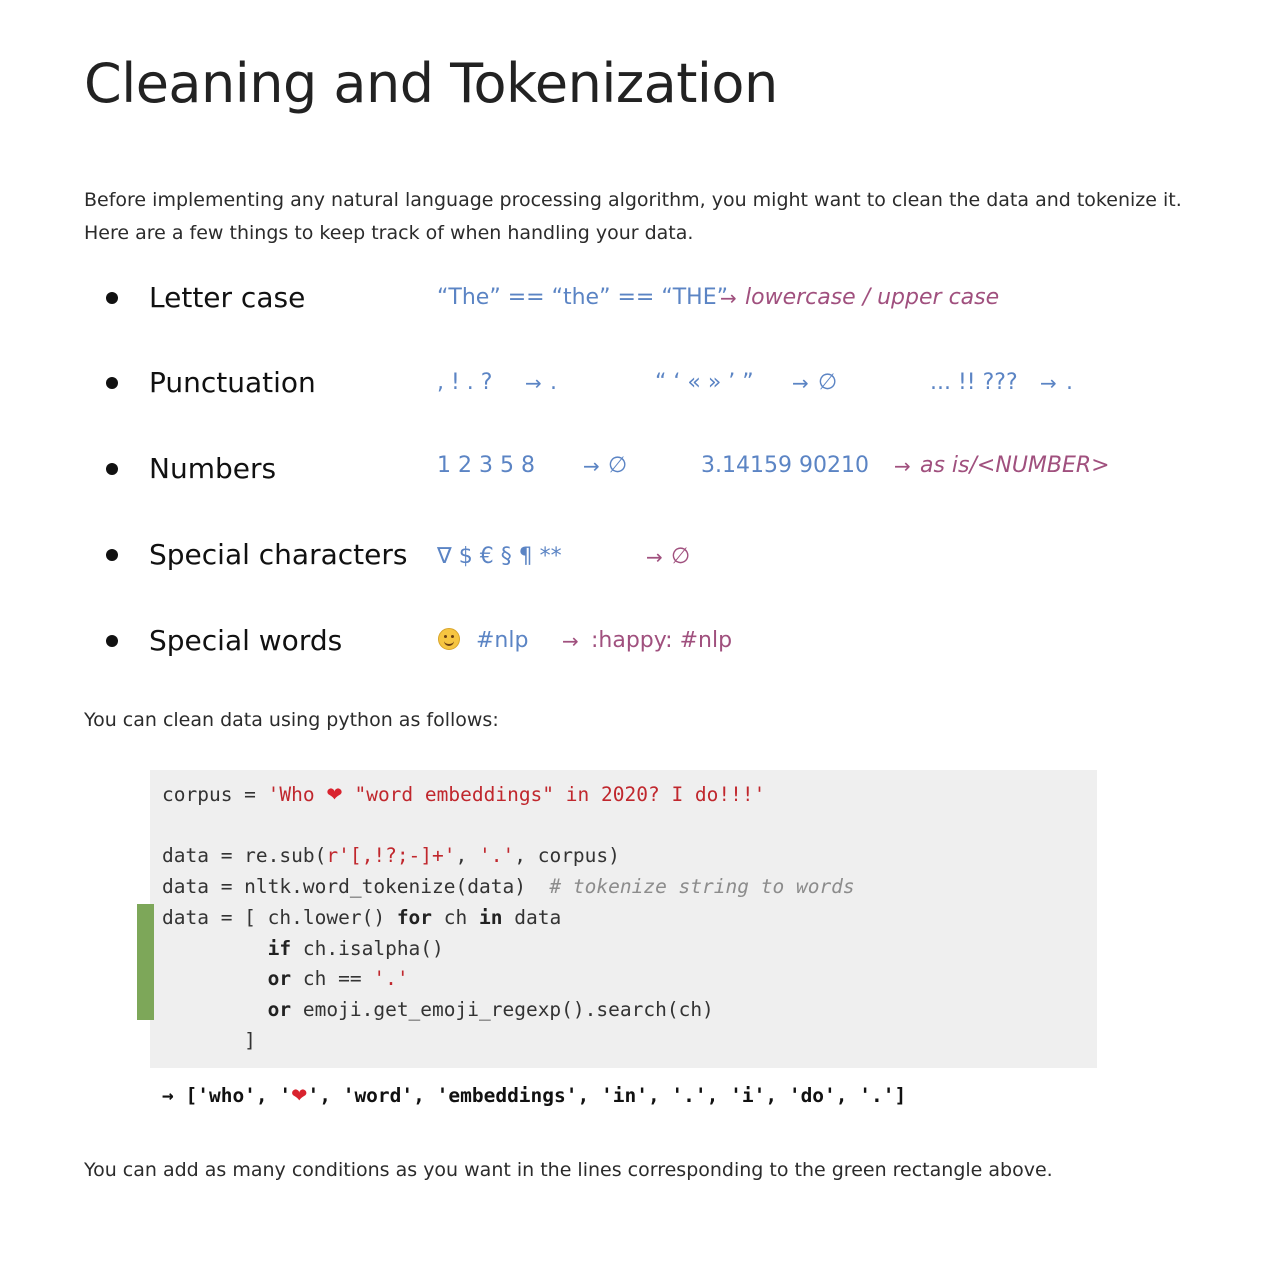 The width and height of the screenshot is (1282, 1281). What do you see at coordinates (279, 917) in the screenshot?
I see `code-text: data = [ ch.lower()` at bounding box center [279, 917].